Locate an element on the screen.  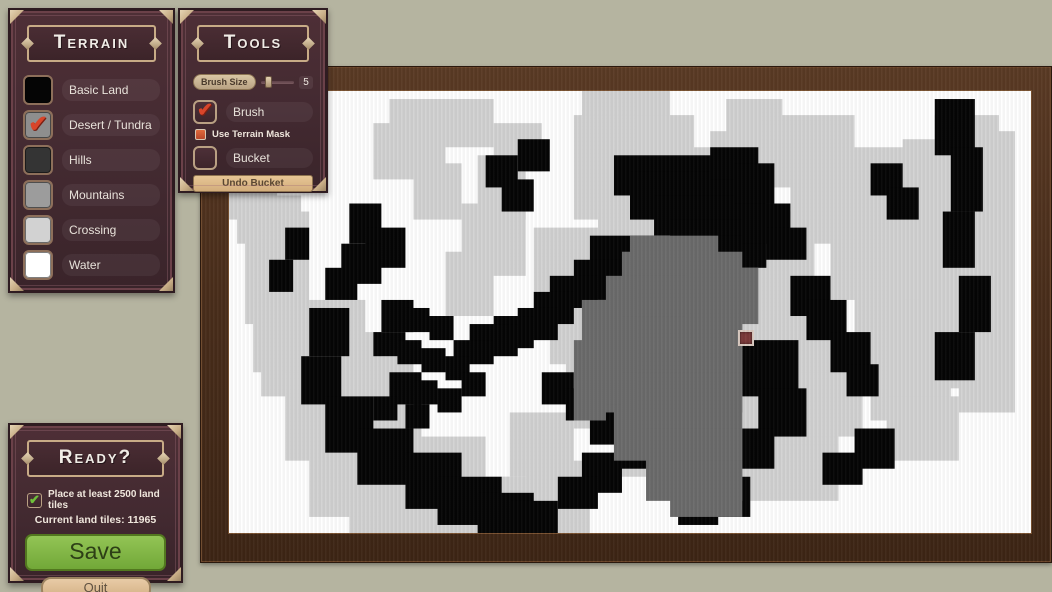
save-button: Save is located at coordinates (95, 552).